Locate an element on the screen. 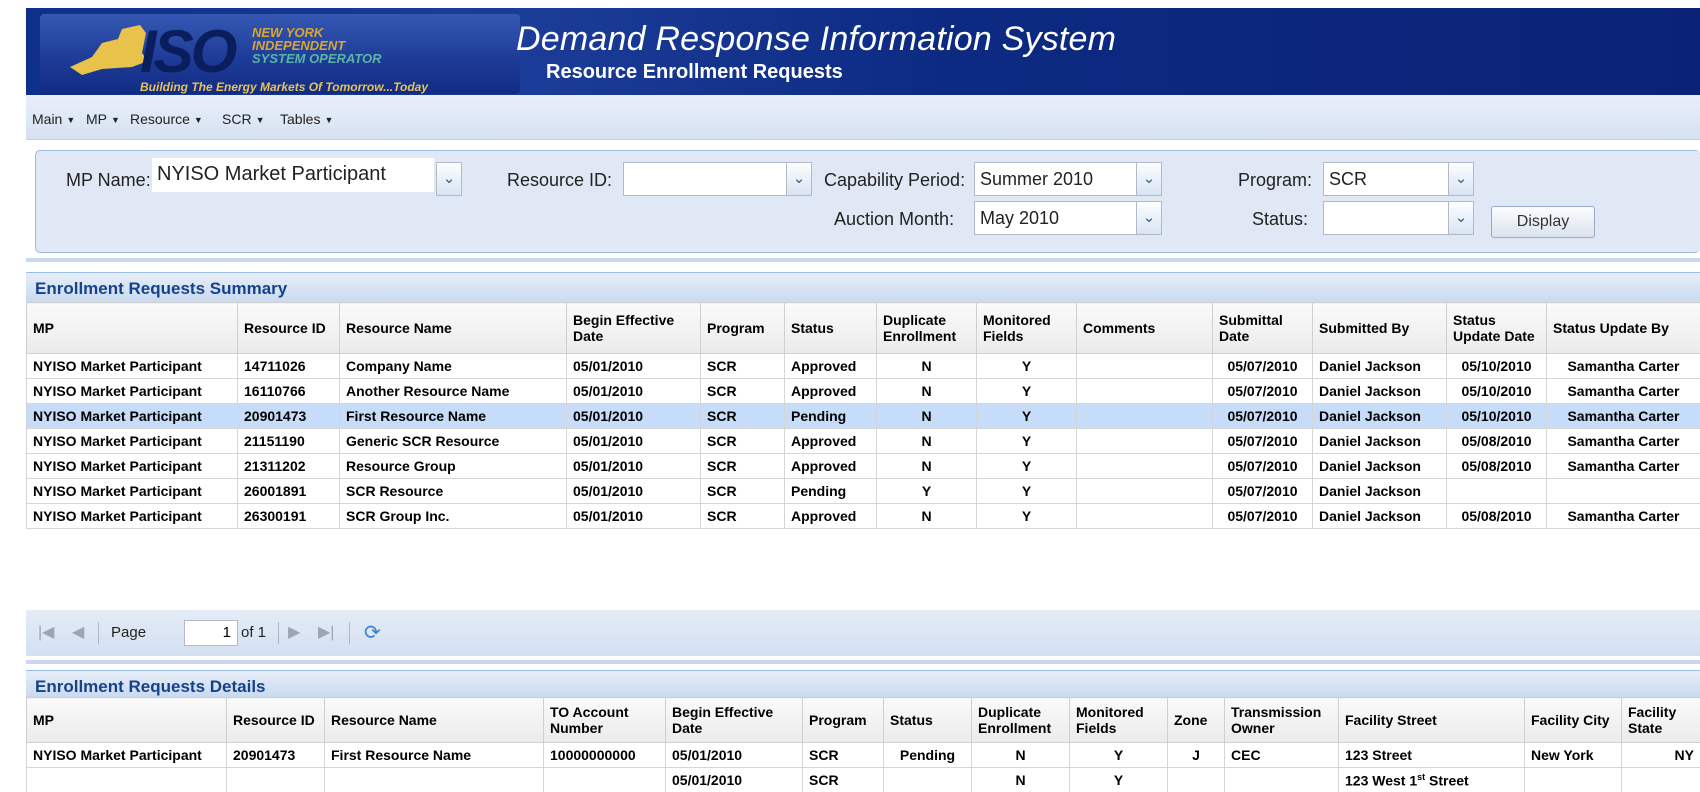 Image resolution: width=1700 pixels, height=792 pixels. mp-name-combo: NYISO Market Participant is located at coordinates (293, 175).